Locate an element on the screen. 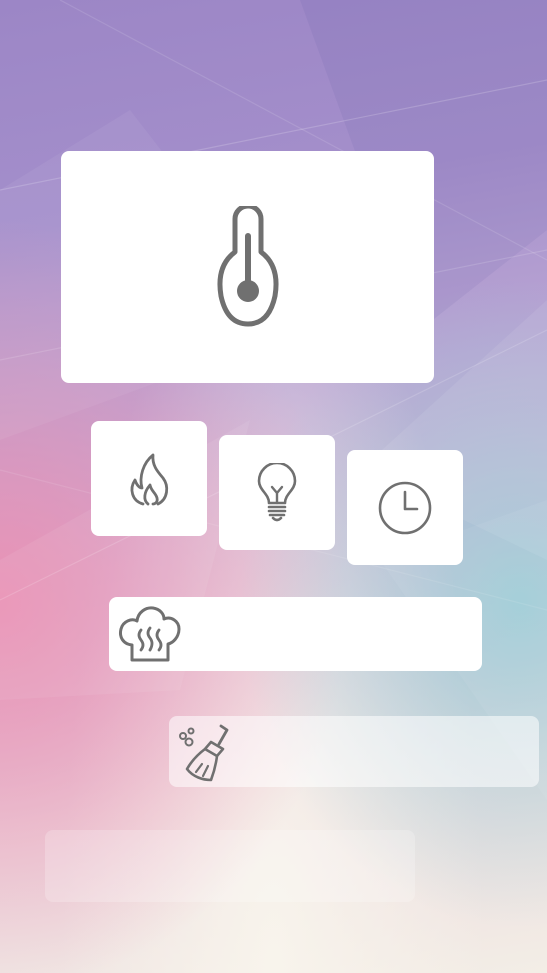 This screenshot has width=547, height=973. cleaning-row is located at coordinates (354, 751).